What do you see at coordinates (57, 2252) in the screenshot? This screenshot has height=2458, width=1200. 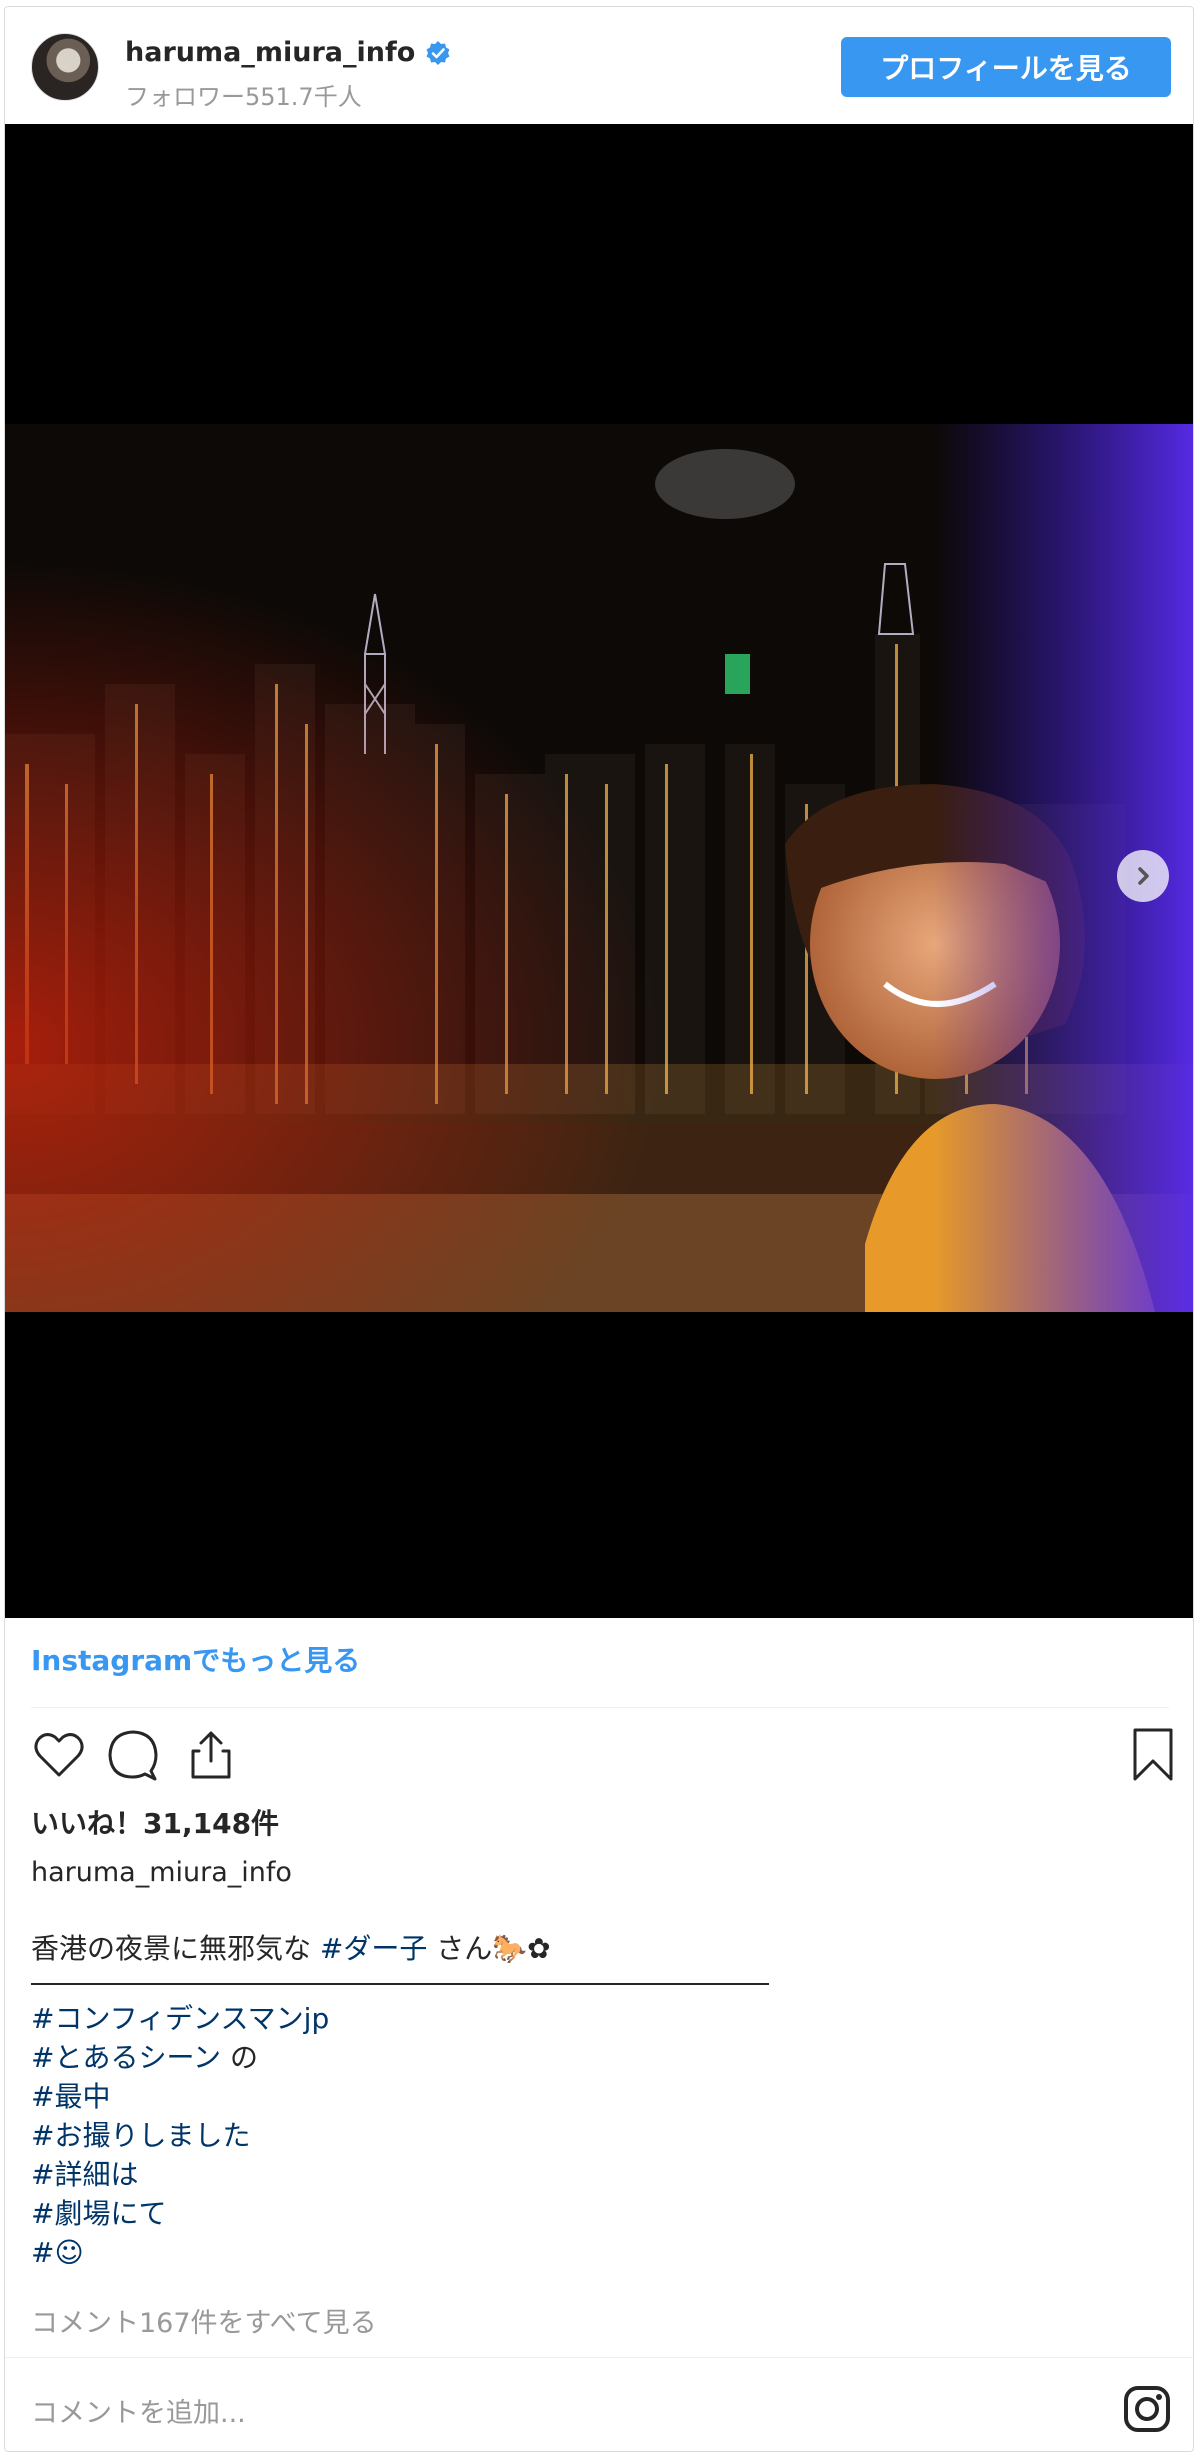 I see `hashtag-link: #☺` at bounding box center [57, 2252].